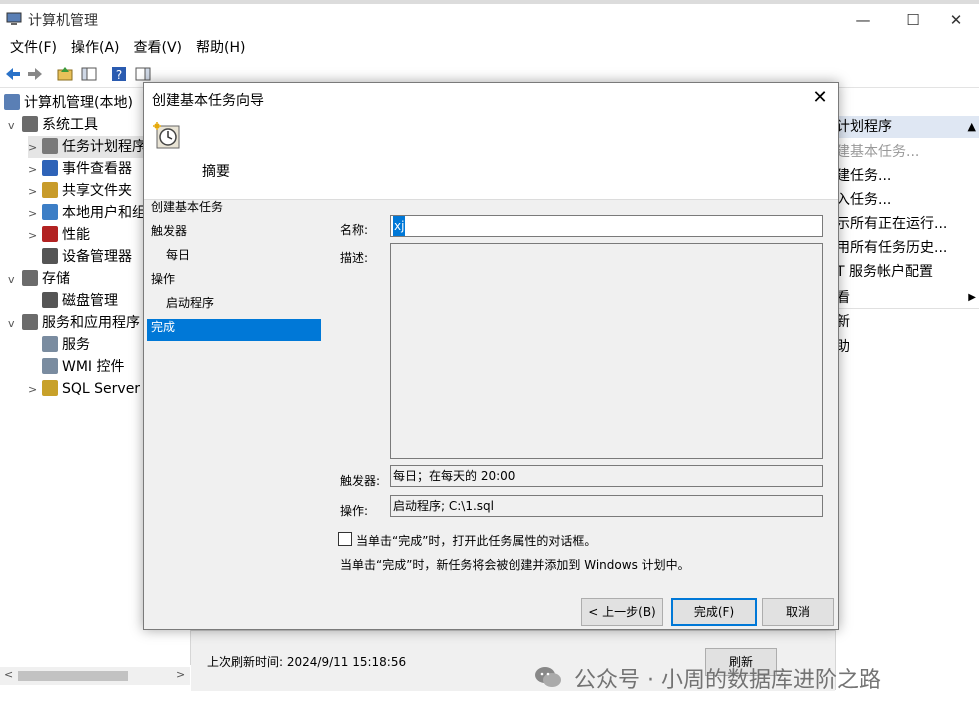 Image resolution: width=979 pixels, height=714 pixels. I want to click on action-item: 助, so click(907, 347).